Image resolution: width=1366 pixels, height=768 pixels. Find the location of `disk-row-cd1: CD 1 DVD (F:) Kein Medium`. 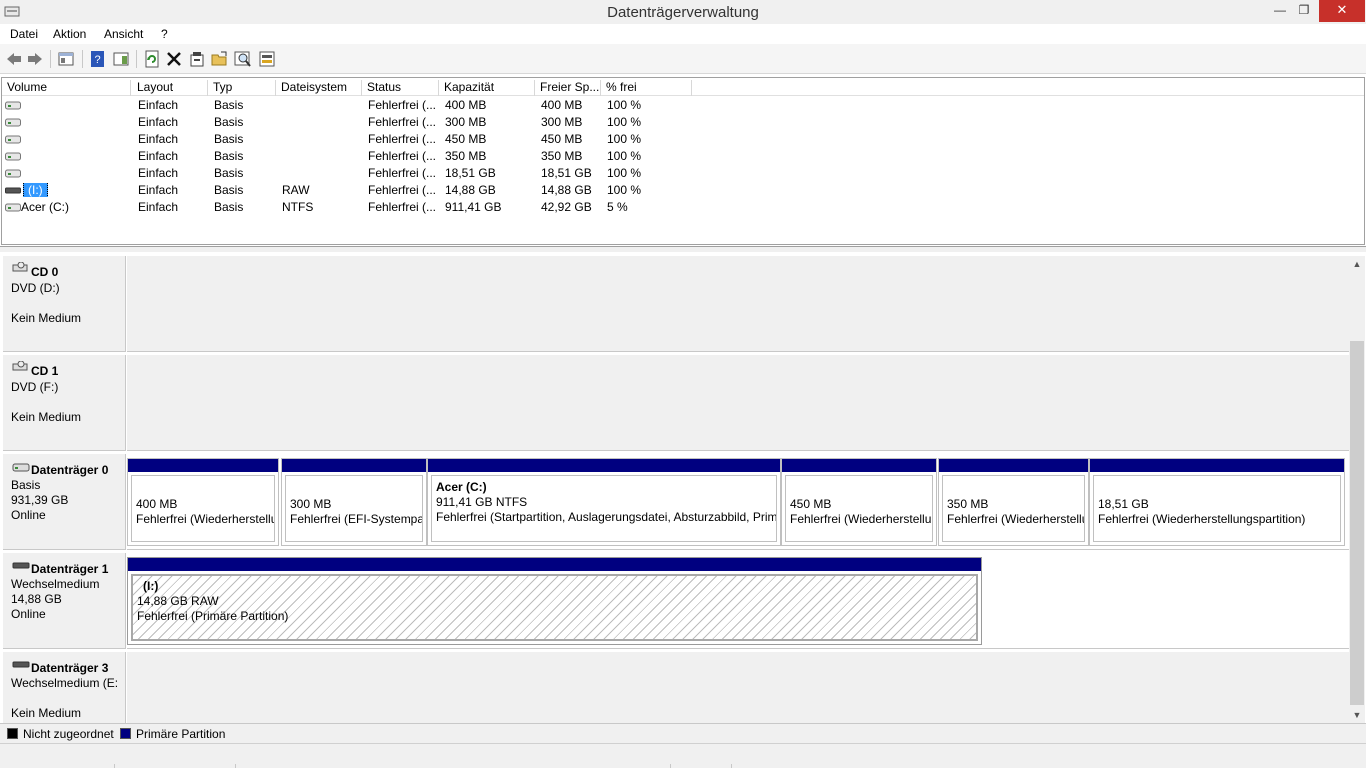

disk-row-cd1: CD 1 DVD (F:) Kein Medium is located at coordinates (675, 403).